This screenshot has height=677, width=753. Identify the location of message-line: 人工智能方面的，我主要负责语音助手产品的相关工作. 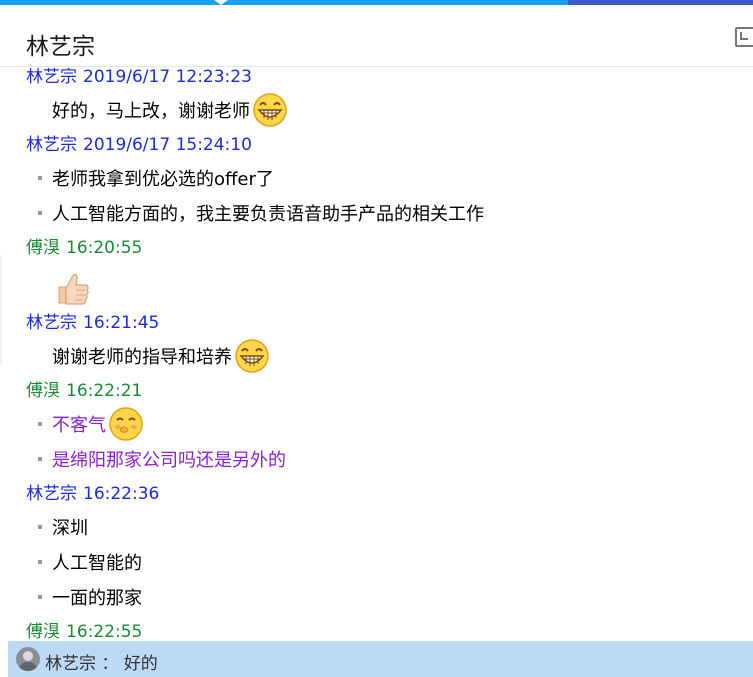
(376, 214).